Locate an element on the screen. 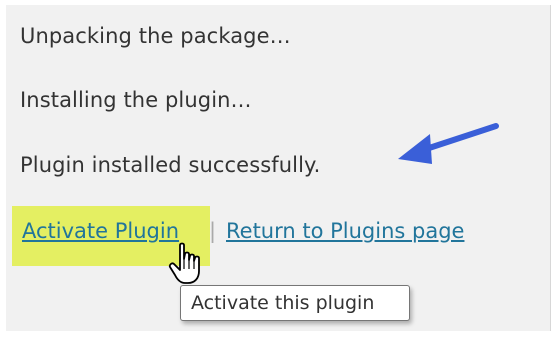 The image size is (556, 339). annotation-arrow-icon is located at coordinates (448, 143).